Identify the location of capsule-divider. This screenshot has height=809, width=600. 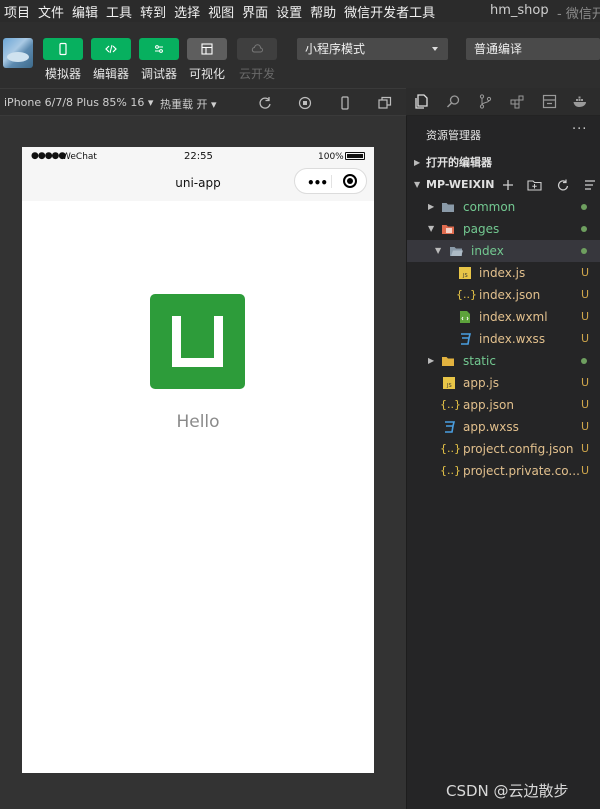
(331, 181).